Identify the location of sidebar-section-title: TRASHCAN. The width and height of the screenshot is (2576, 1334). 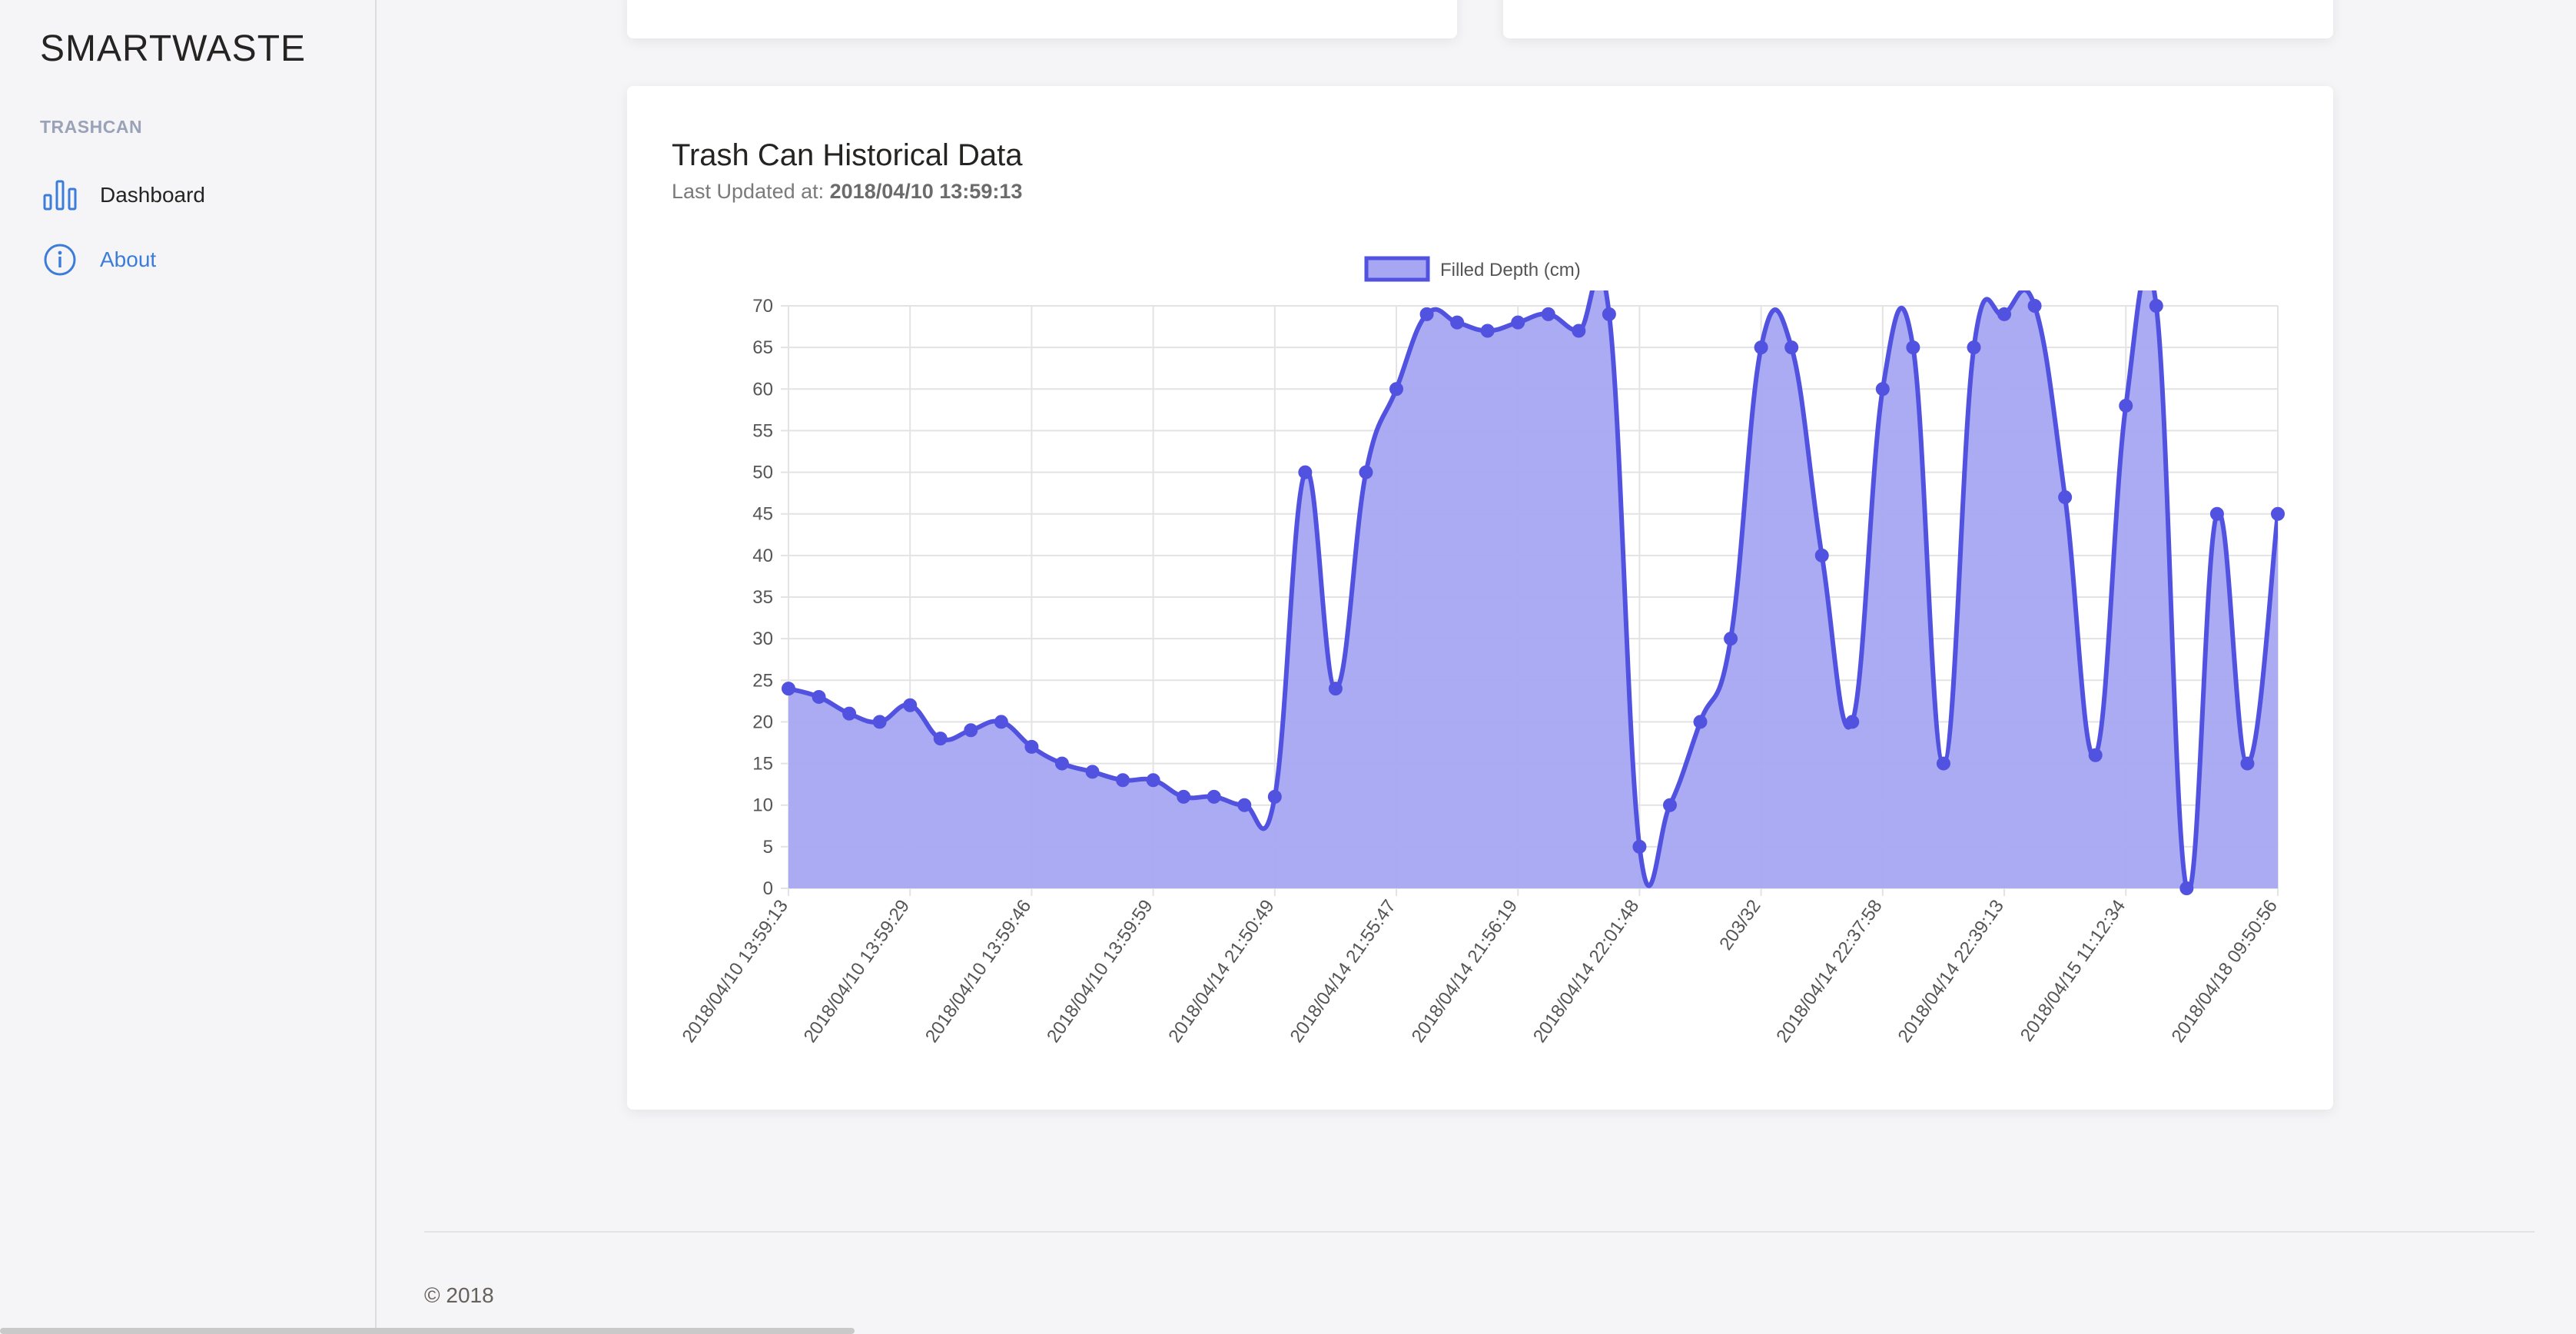
(91, 127).